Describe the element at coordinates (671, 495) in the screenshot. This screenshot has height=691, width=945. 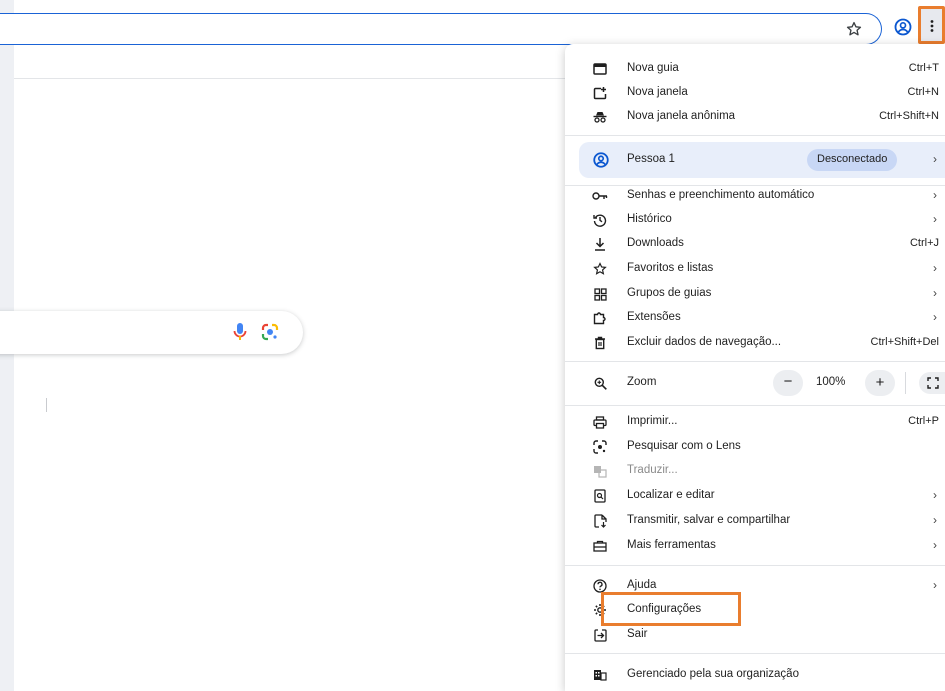
I see `menu-item-label: Localizar e editar` at that location.